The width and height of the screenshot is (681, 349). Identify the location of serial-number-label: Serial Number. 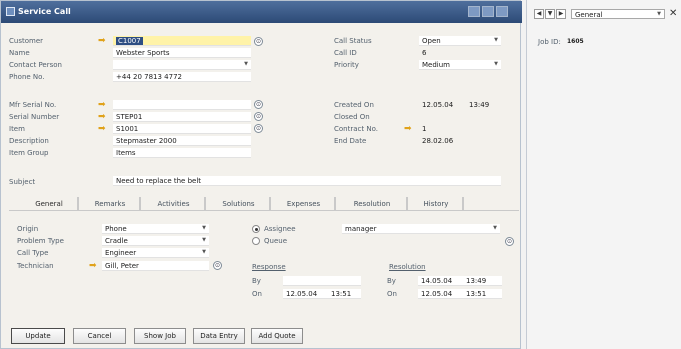
(34, 117).